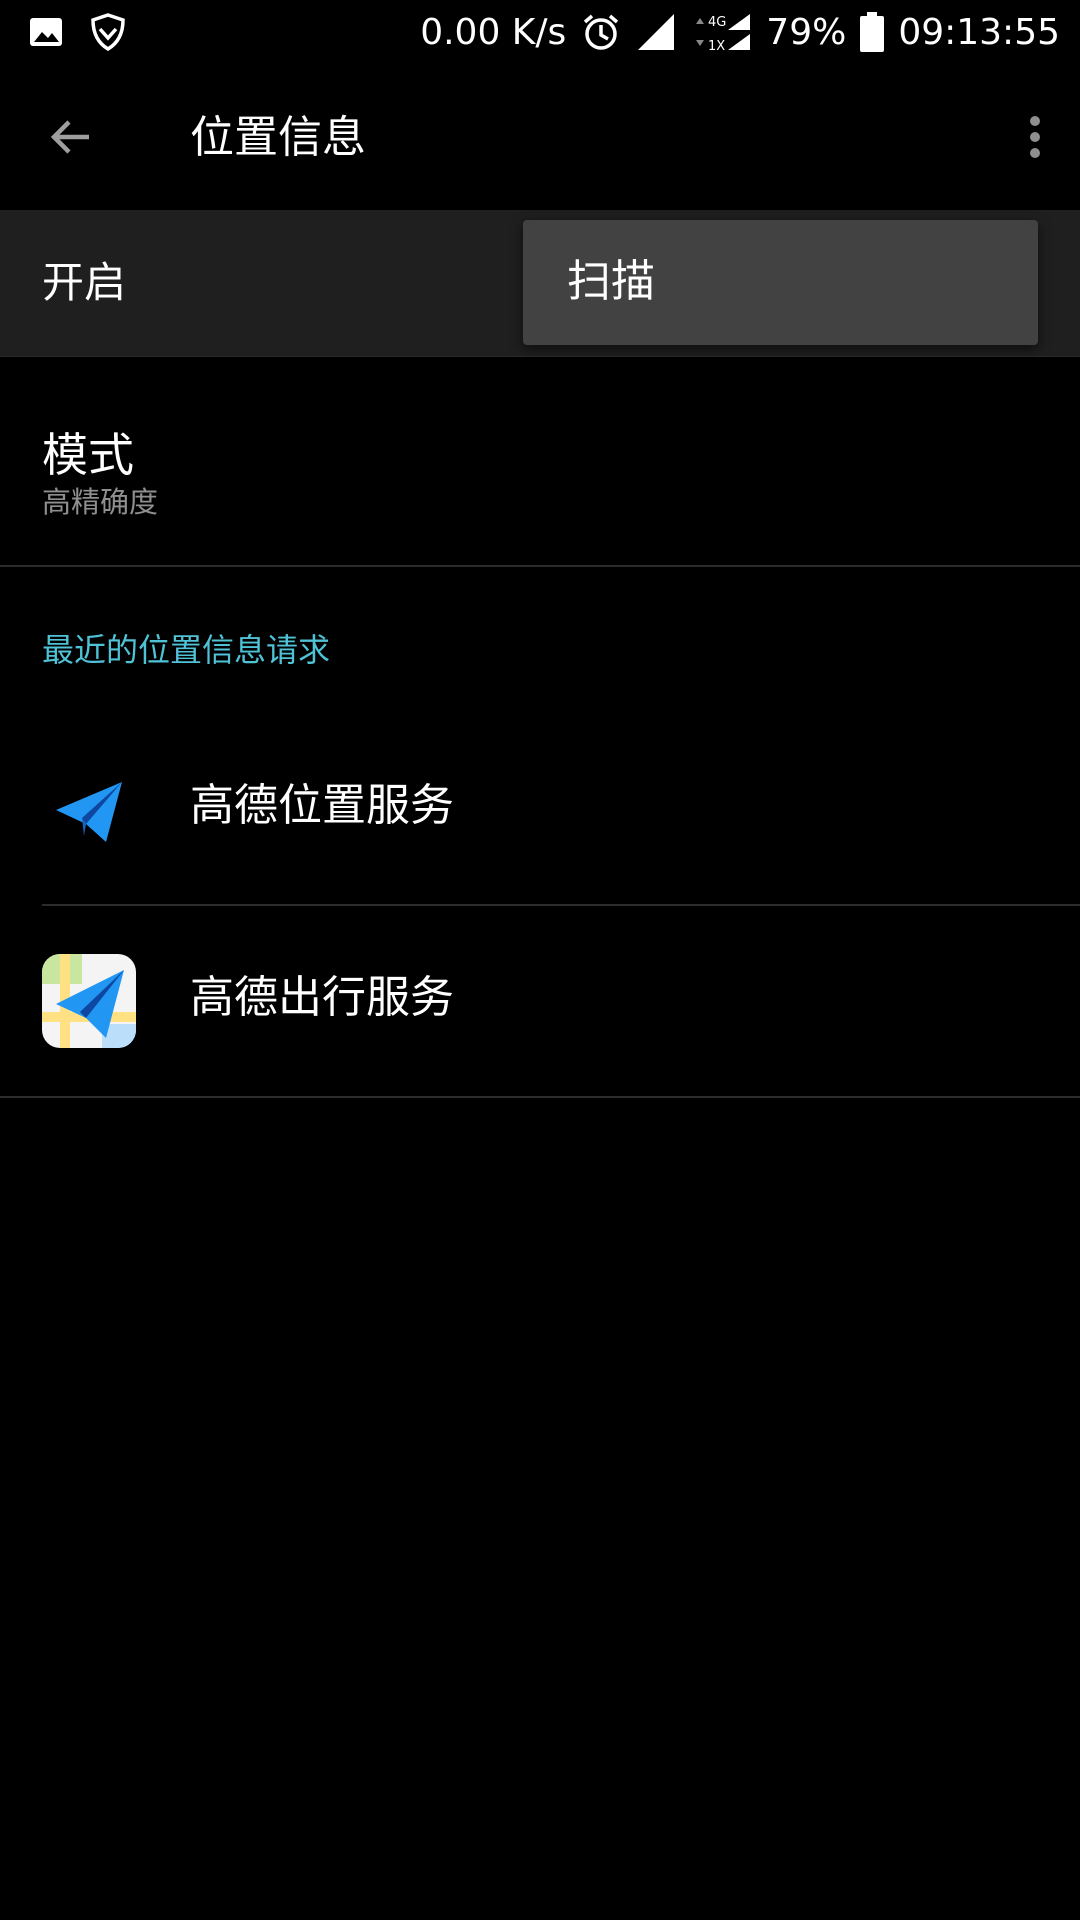  What do you see at coordinates (721, 32) in the screenshot?
I see `signal-4g-icon: 4G 1X` at bounding box center [721, 32].